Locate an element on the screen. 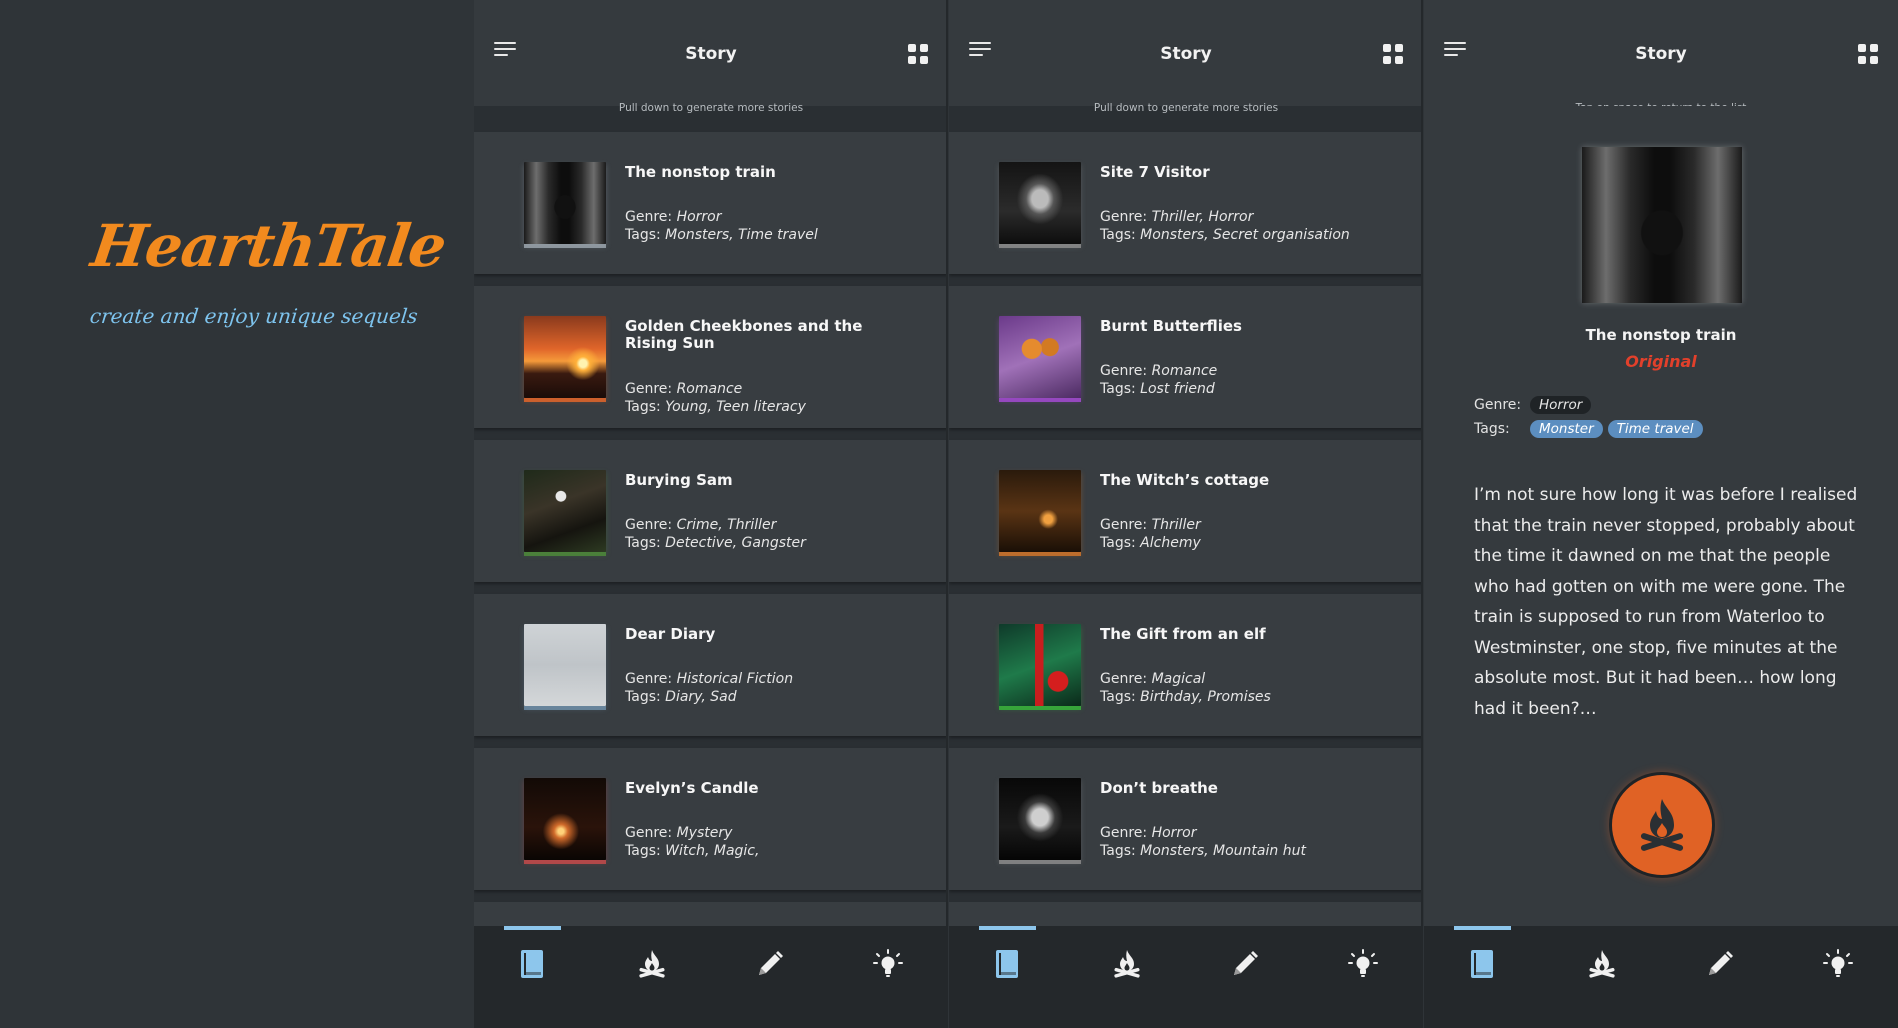 The height and width of the screenshot is (1028, 1898). tags-value: Alchemy is located at coordinates (1170, 543).